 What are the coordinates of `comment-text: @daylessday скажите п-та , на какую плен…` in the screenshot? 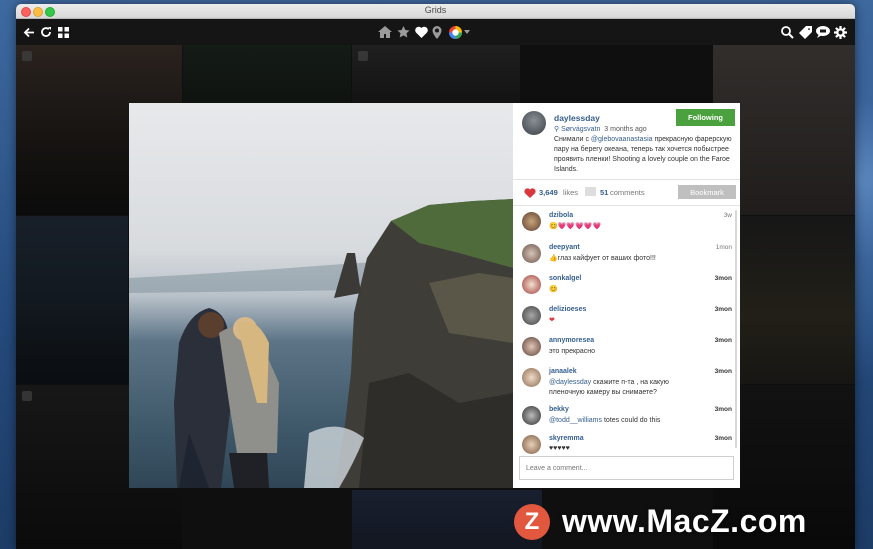 It's located at (624, 387).